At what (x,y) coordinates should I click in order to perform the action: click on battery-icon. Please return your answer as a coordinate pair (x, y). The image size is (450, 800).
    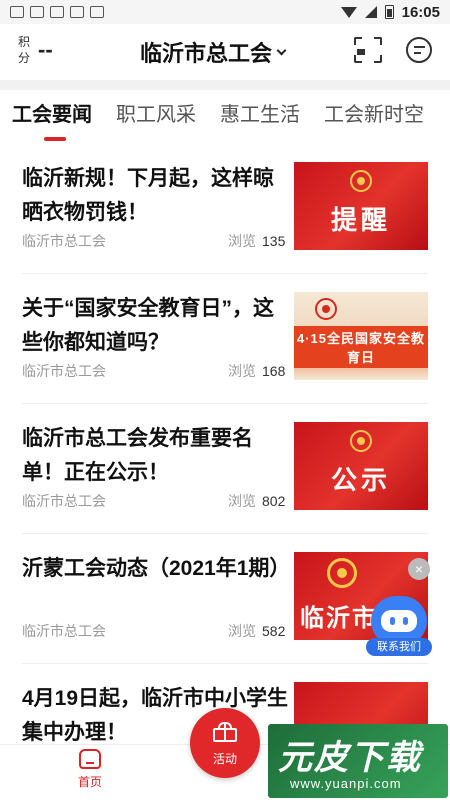
    Looking at the image, I should click on (389, 12).